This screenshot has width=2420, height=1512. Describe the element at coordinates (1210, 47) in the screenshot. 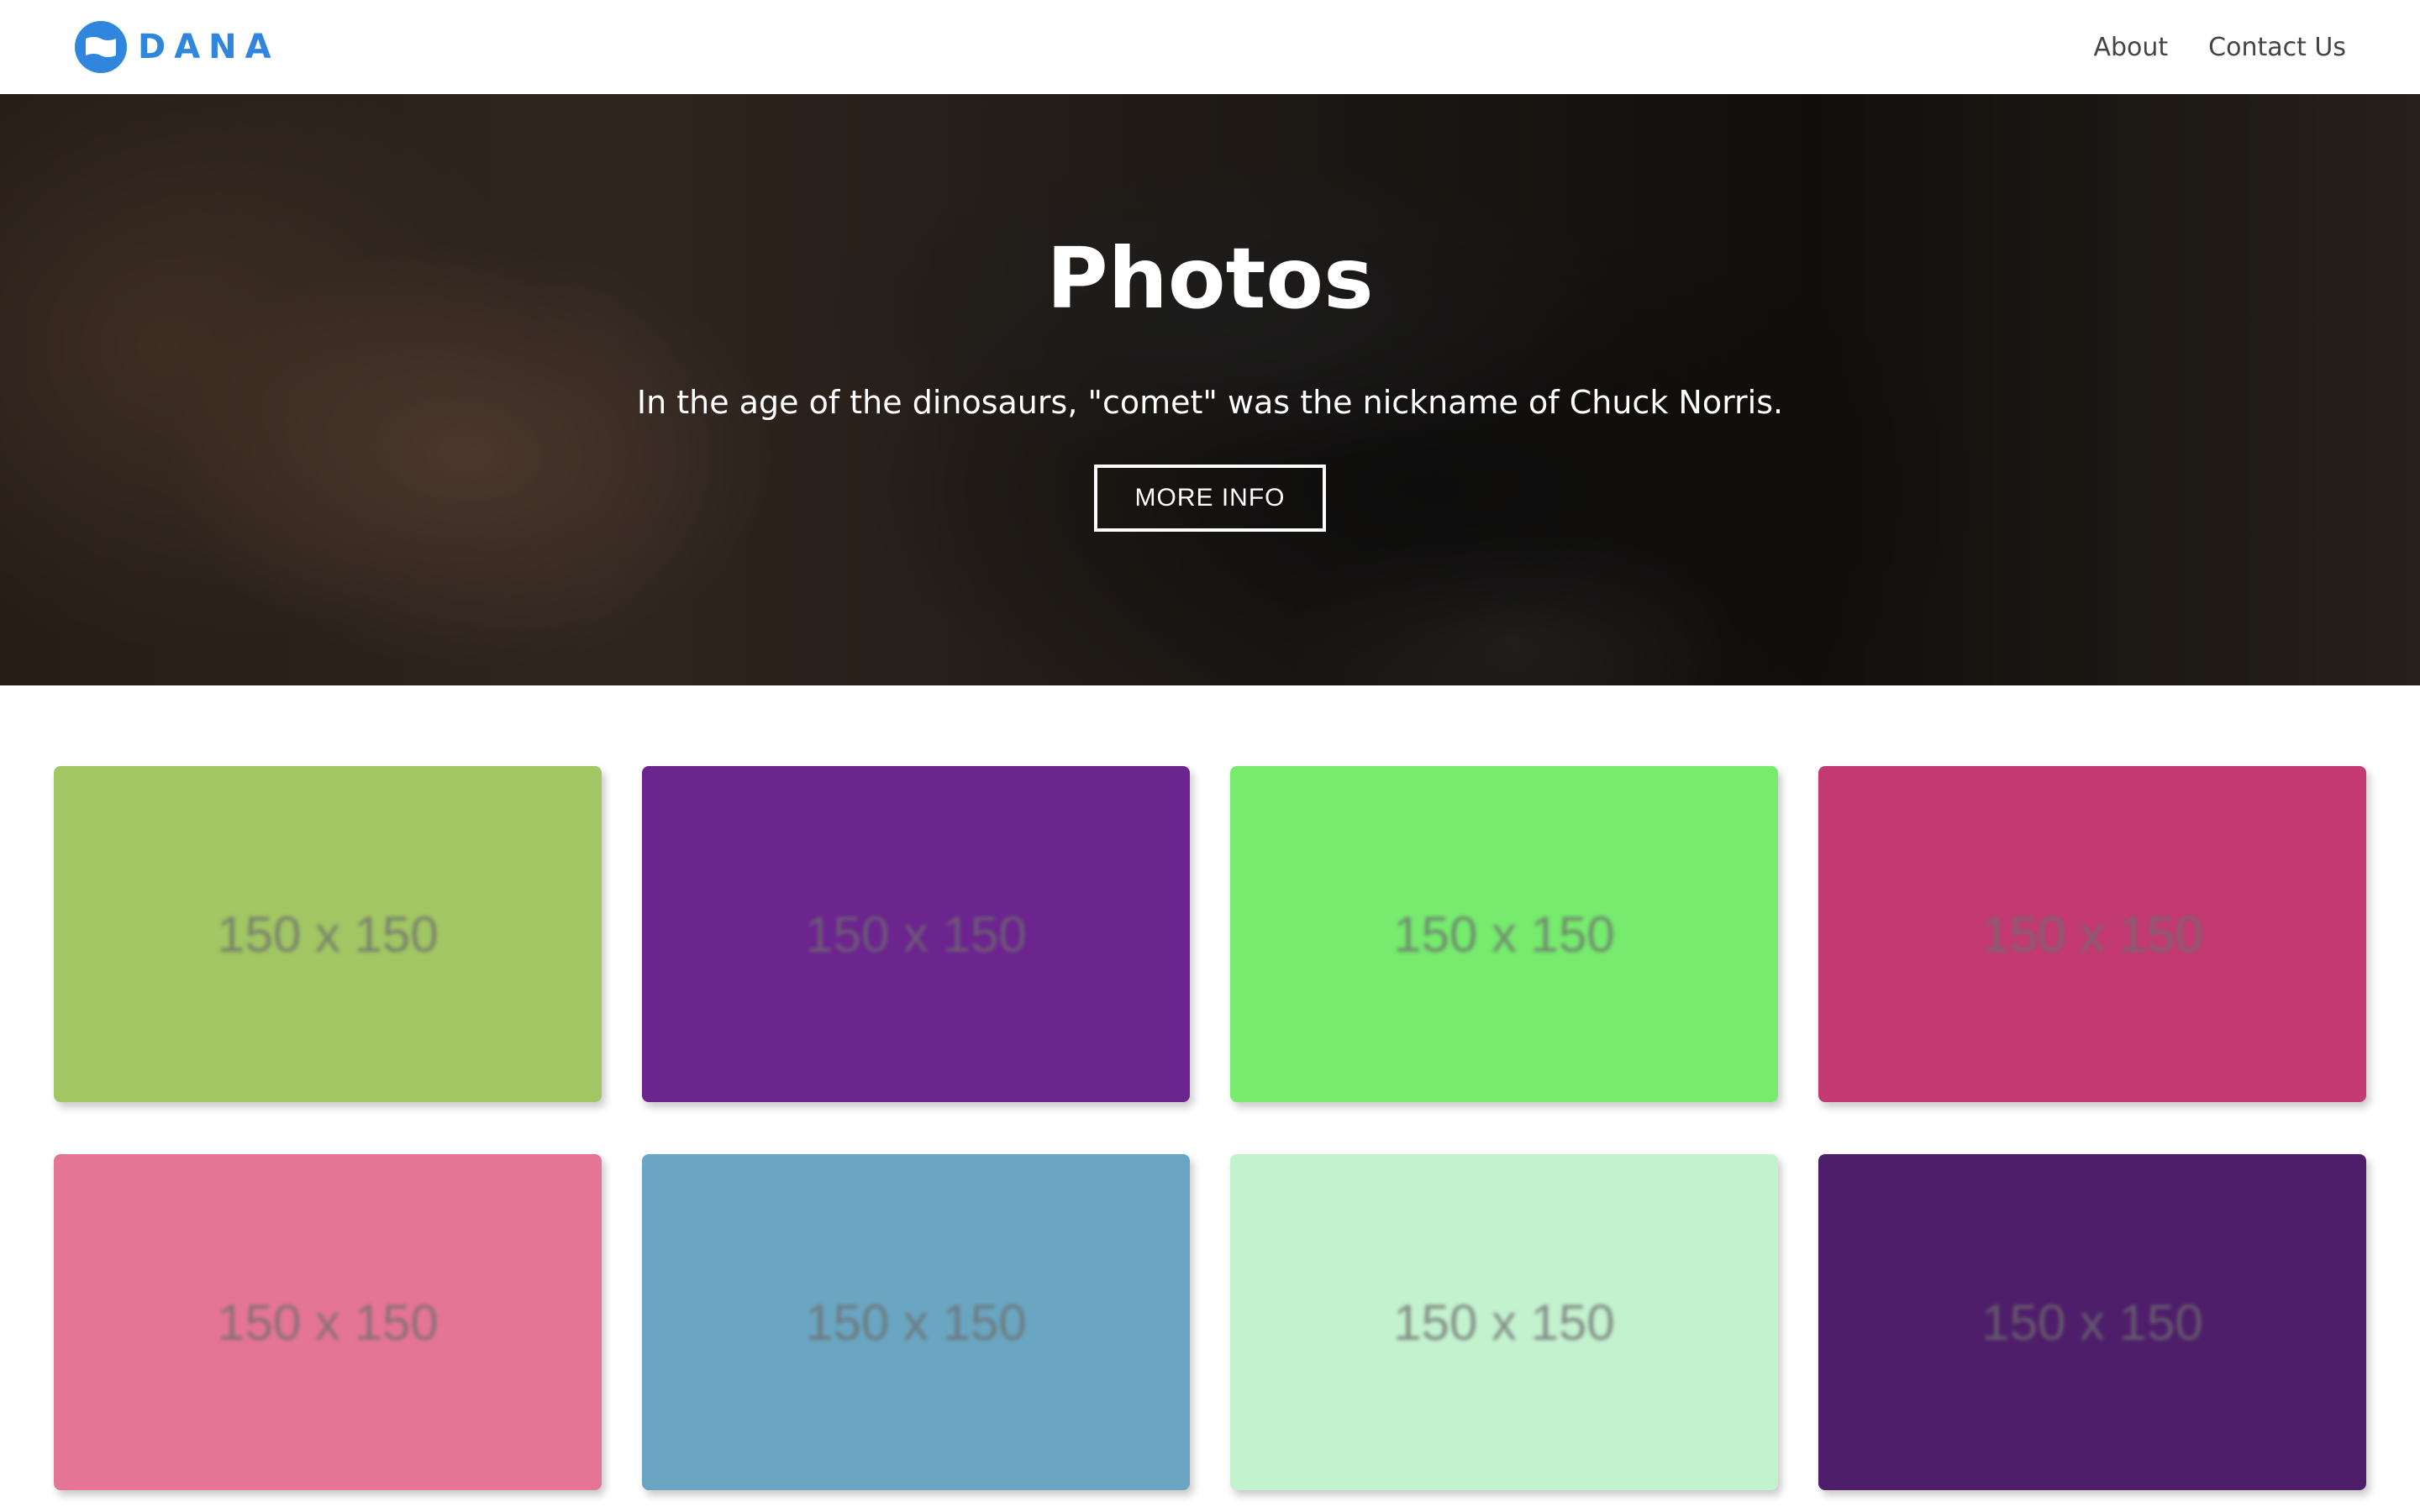

I see `site-header: DANA About Contact Us` at that location.